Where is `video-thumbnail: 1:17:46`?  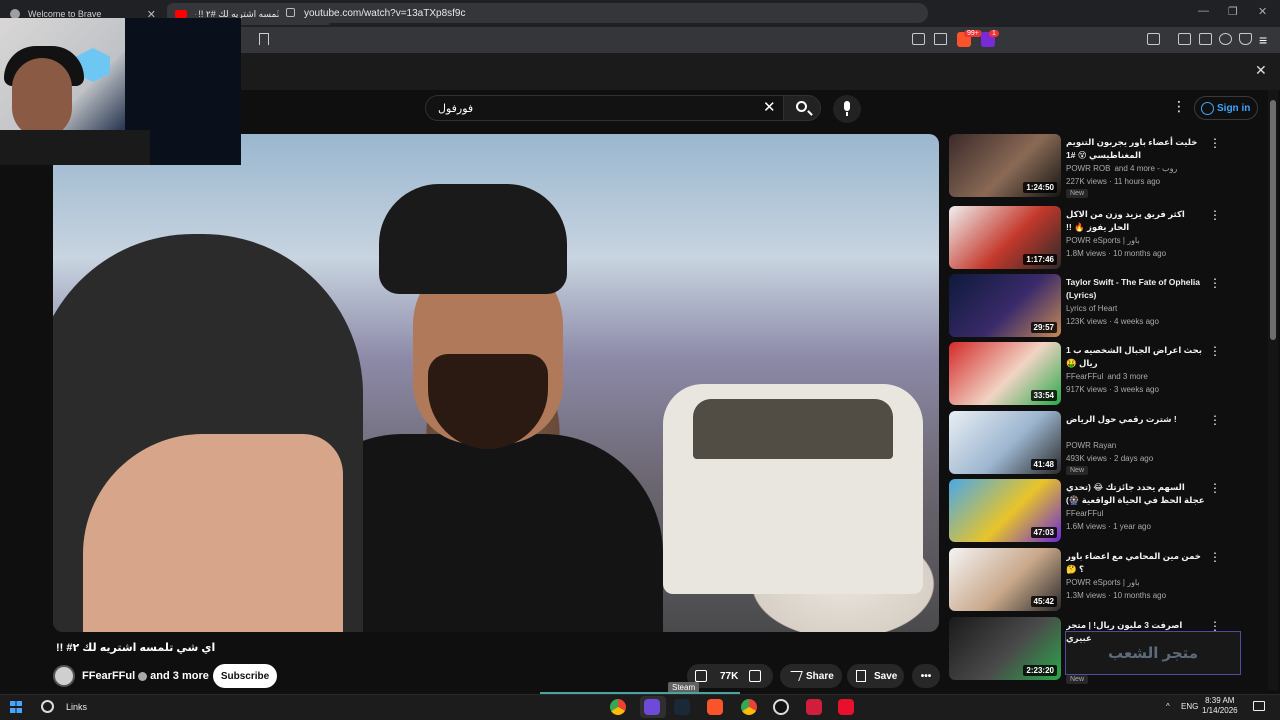
video-thumbnail: 1:17:46 is located at coordinates (1005, 237).